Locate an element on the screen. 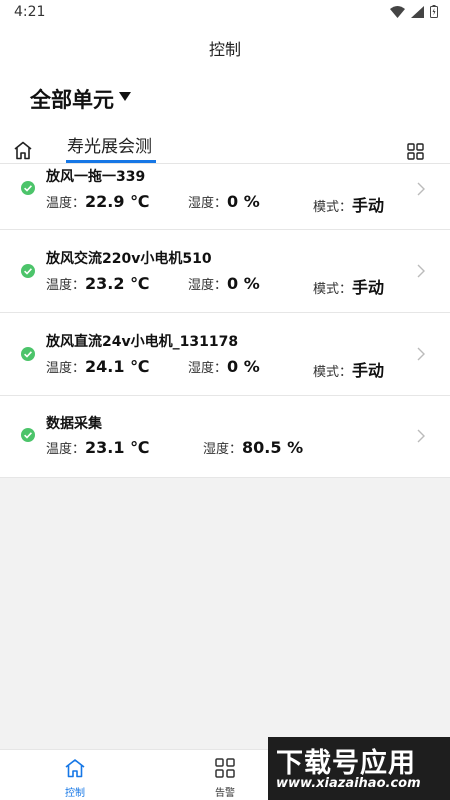  nav-control-label: 控制 is located at coordinates (75, 793).